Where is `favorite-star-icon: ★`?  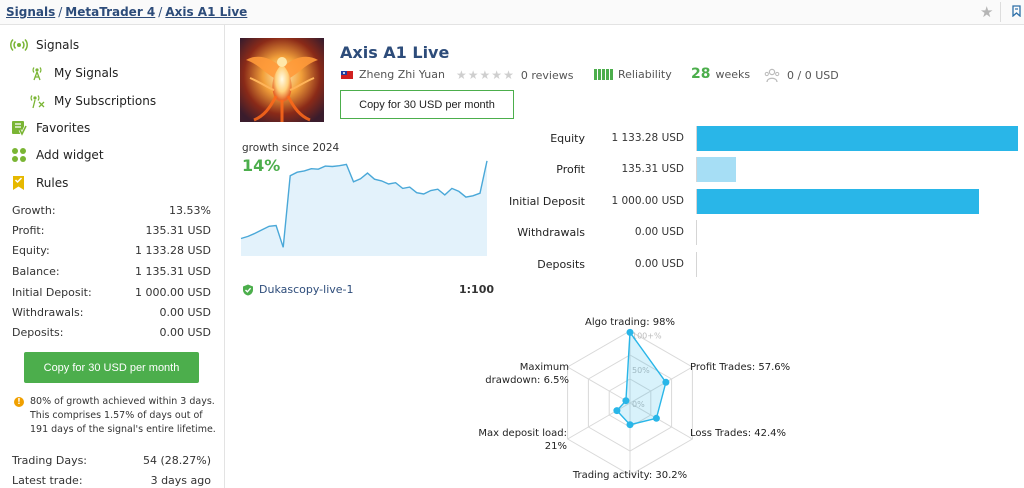
favorite-star-icon: ★ is located at coordinates (986, 12).